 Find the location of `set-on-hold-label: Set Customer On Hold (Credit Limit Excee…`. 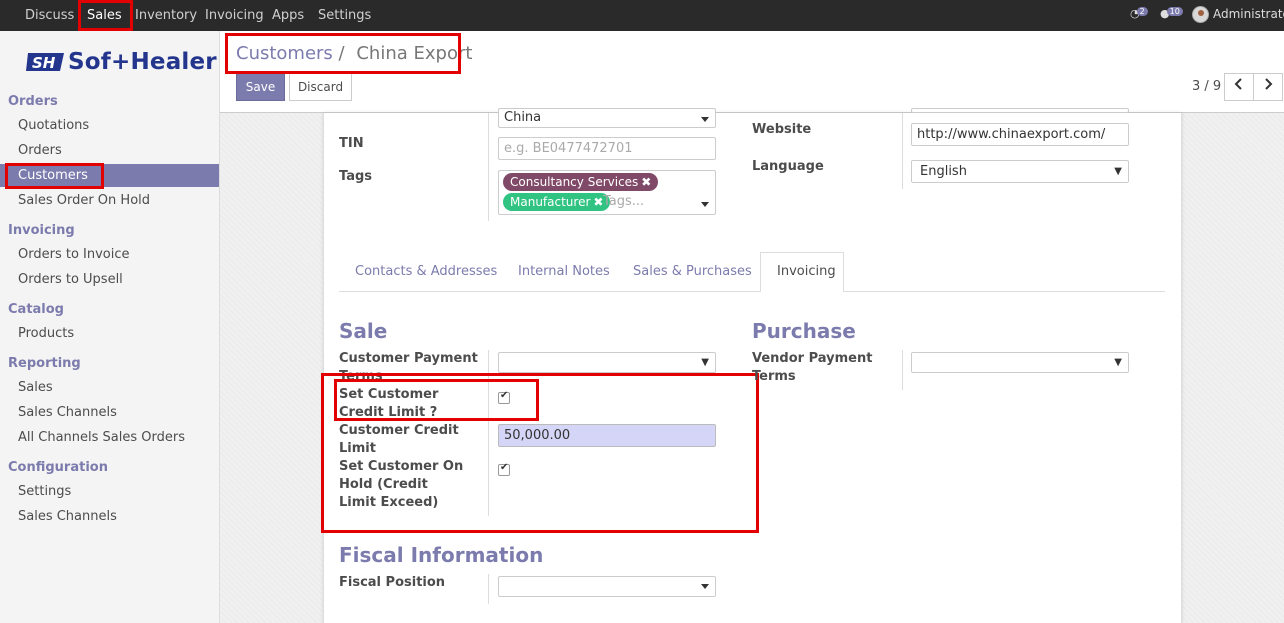

set-on-hold-label: Set Customer On Hold (Credit Limit Excee… is located at coordinates (401, 484).